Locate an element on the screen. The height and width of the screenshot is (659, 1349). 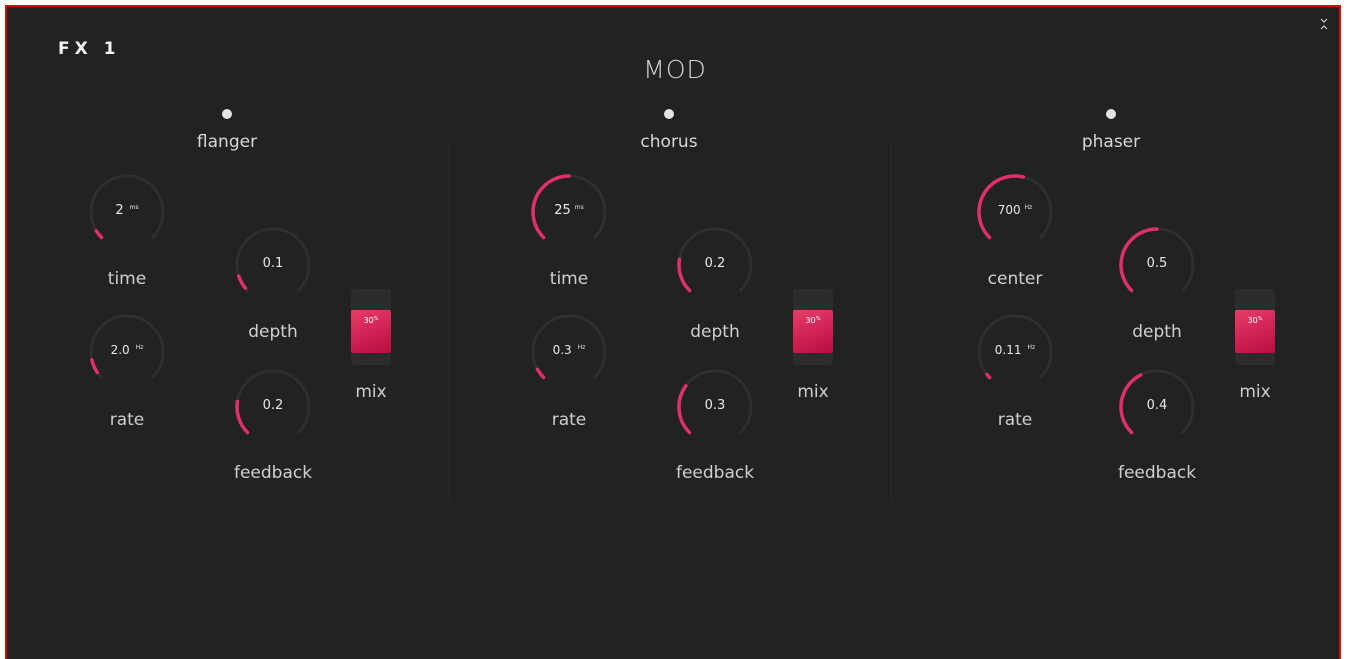
depth-knob: 0.2 is located at coordinates (715, 265).